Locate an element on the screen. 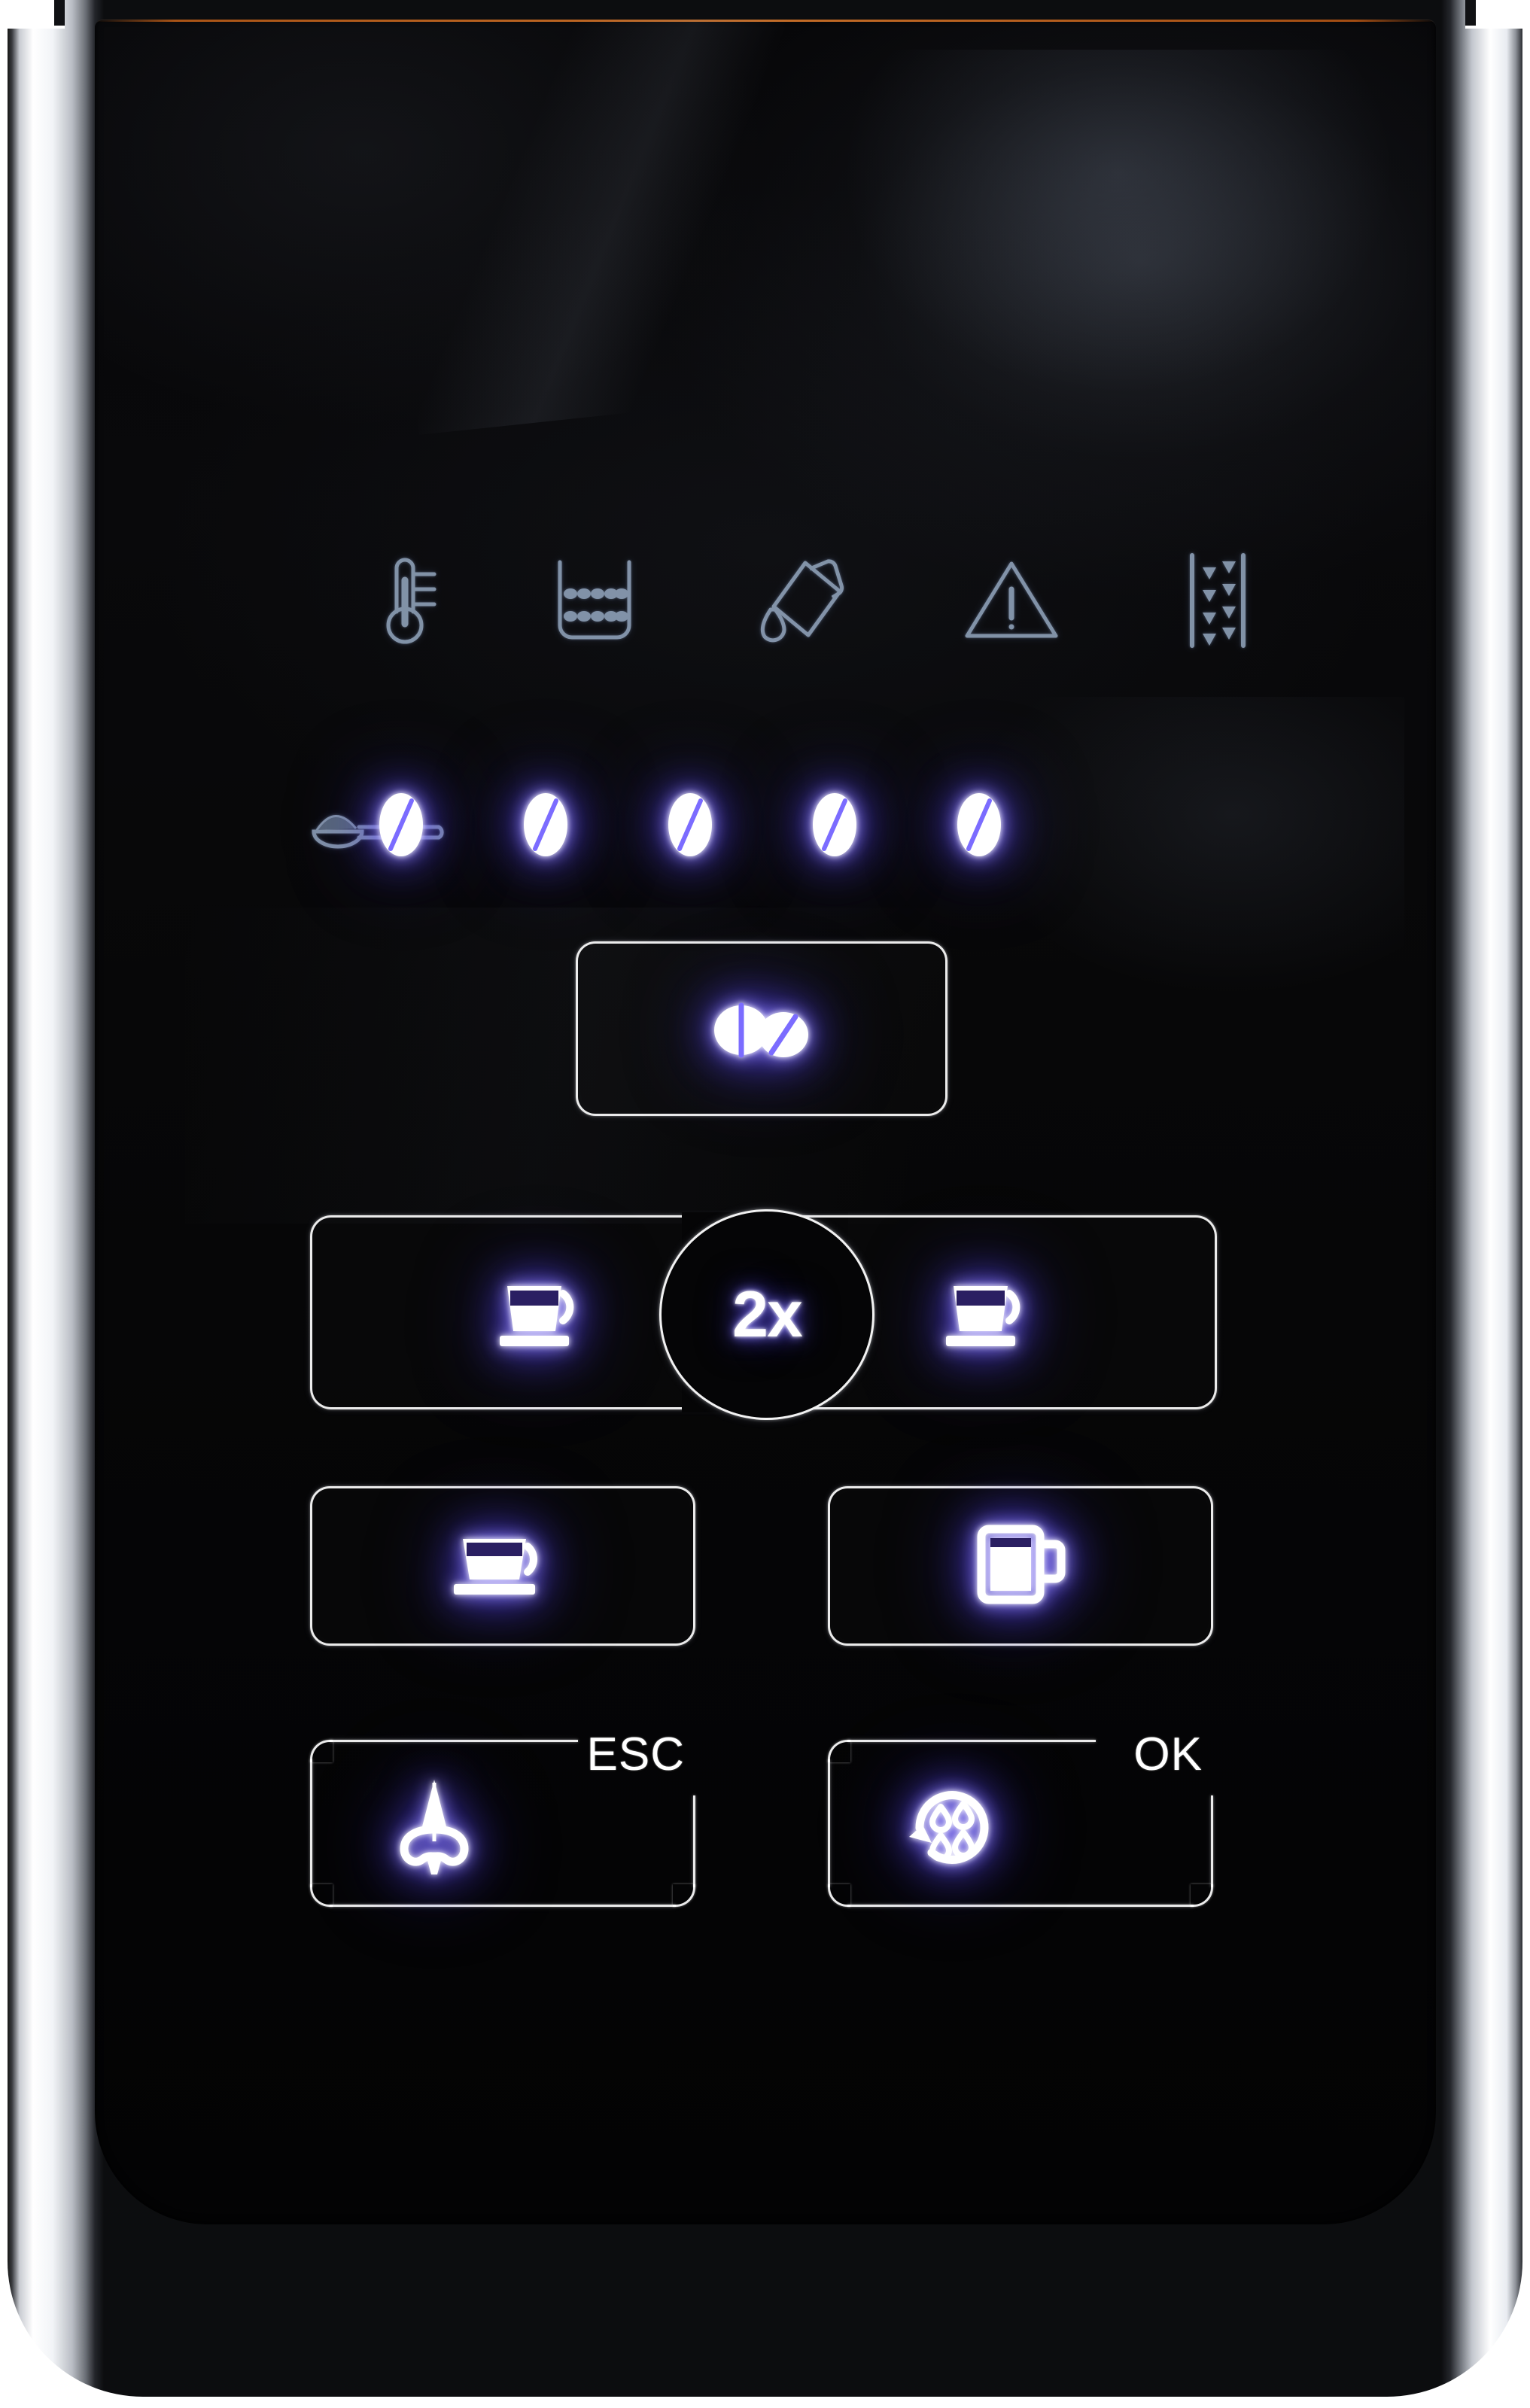  esc-border-right is located at coordinates (694, 1841).